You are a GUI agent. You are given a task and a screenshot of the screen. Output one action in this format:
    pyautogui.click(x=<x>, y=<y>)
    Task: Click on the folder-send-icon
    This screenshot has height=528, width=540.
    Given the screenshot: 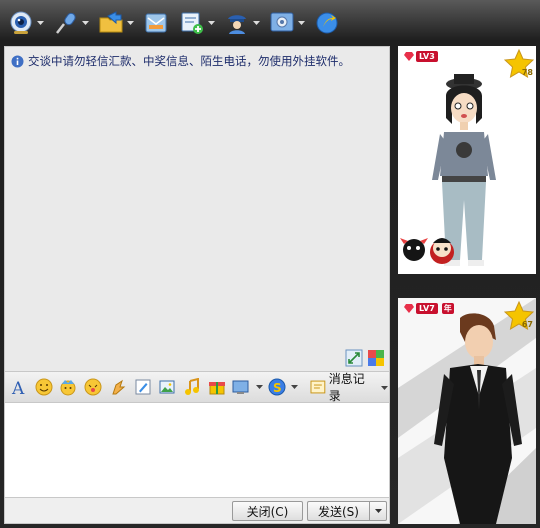 What is the action you would take?
    pyautogui.click(x=111, y=23)
    